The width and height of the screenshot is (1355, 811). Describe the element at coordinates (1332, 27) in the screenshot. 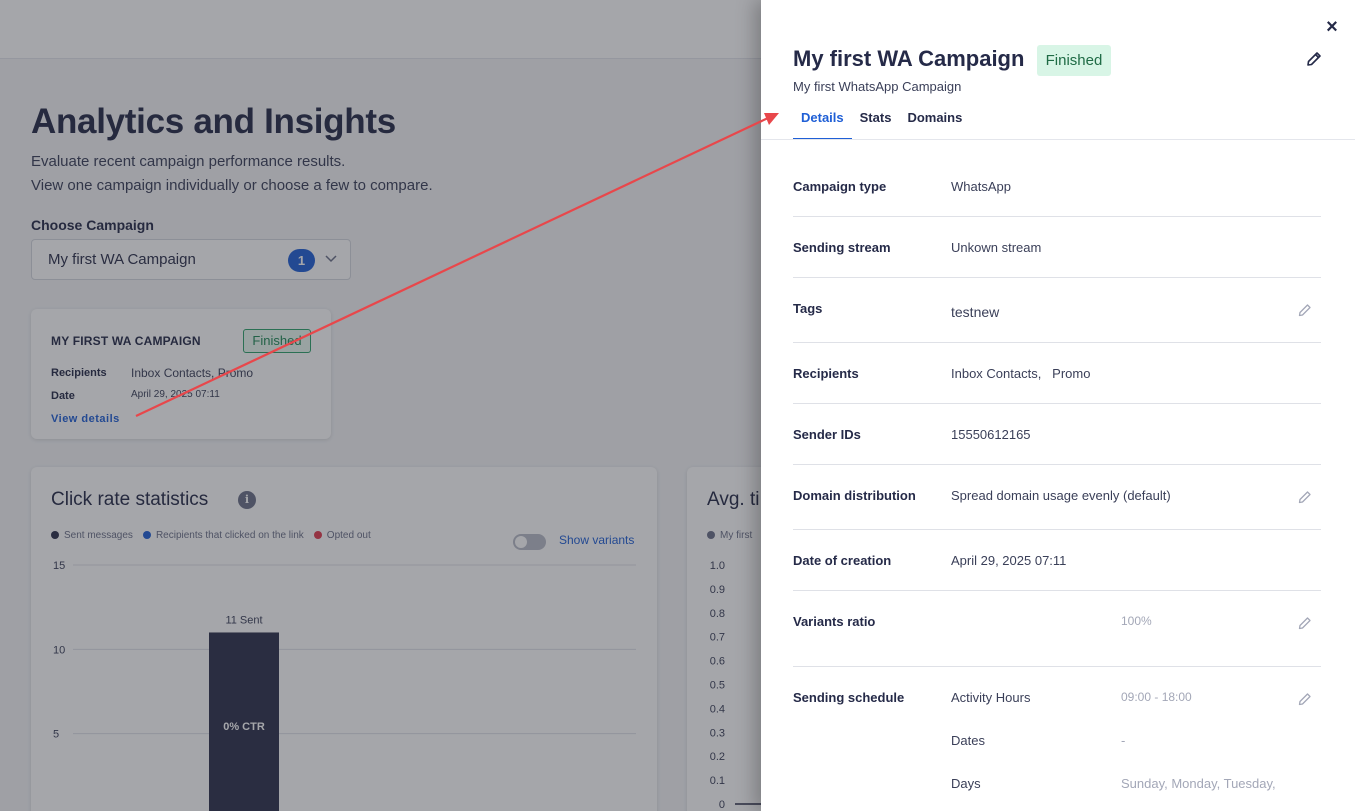

I see `close-icon: ×` at that location.